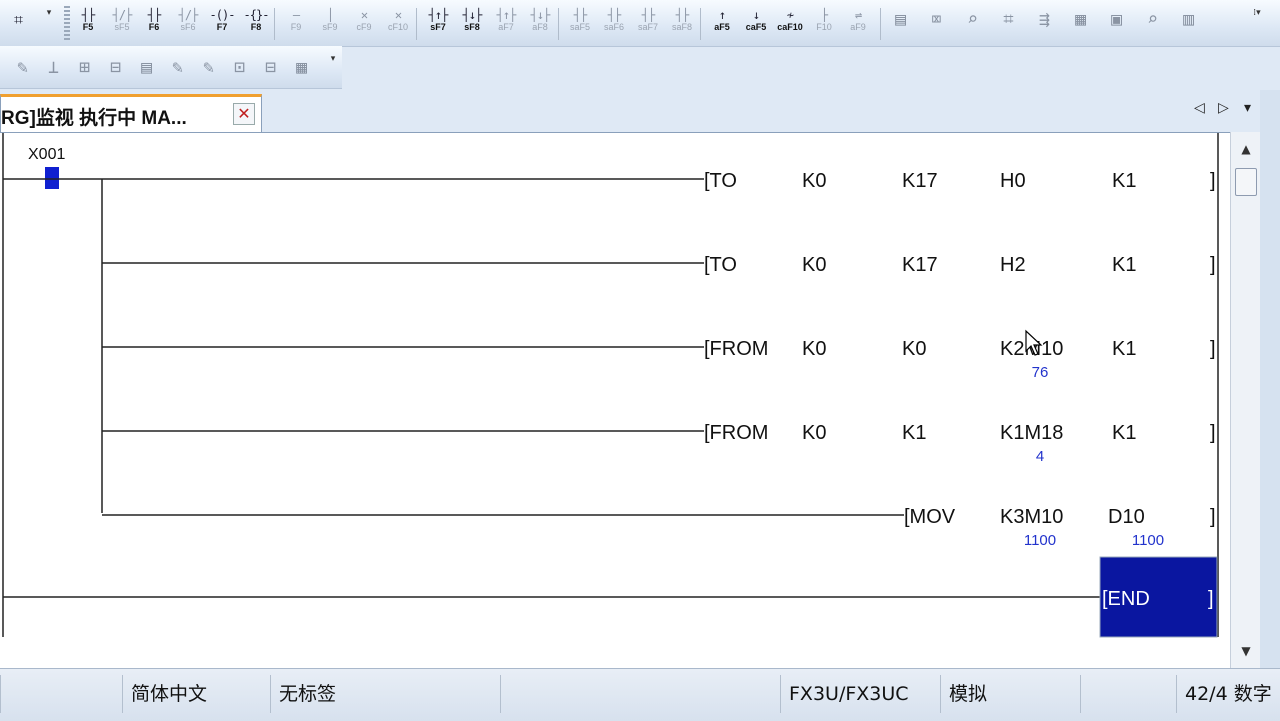  What do you see at coordinates (1247, 108) in the screenshot?
I see `tab-menu-icon: ▾` at bounding box center [1247, 108].